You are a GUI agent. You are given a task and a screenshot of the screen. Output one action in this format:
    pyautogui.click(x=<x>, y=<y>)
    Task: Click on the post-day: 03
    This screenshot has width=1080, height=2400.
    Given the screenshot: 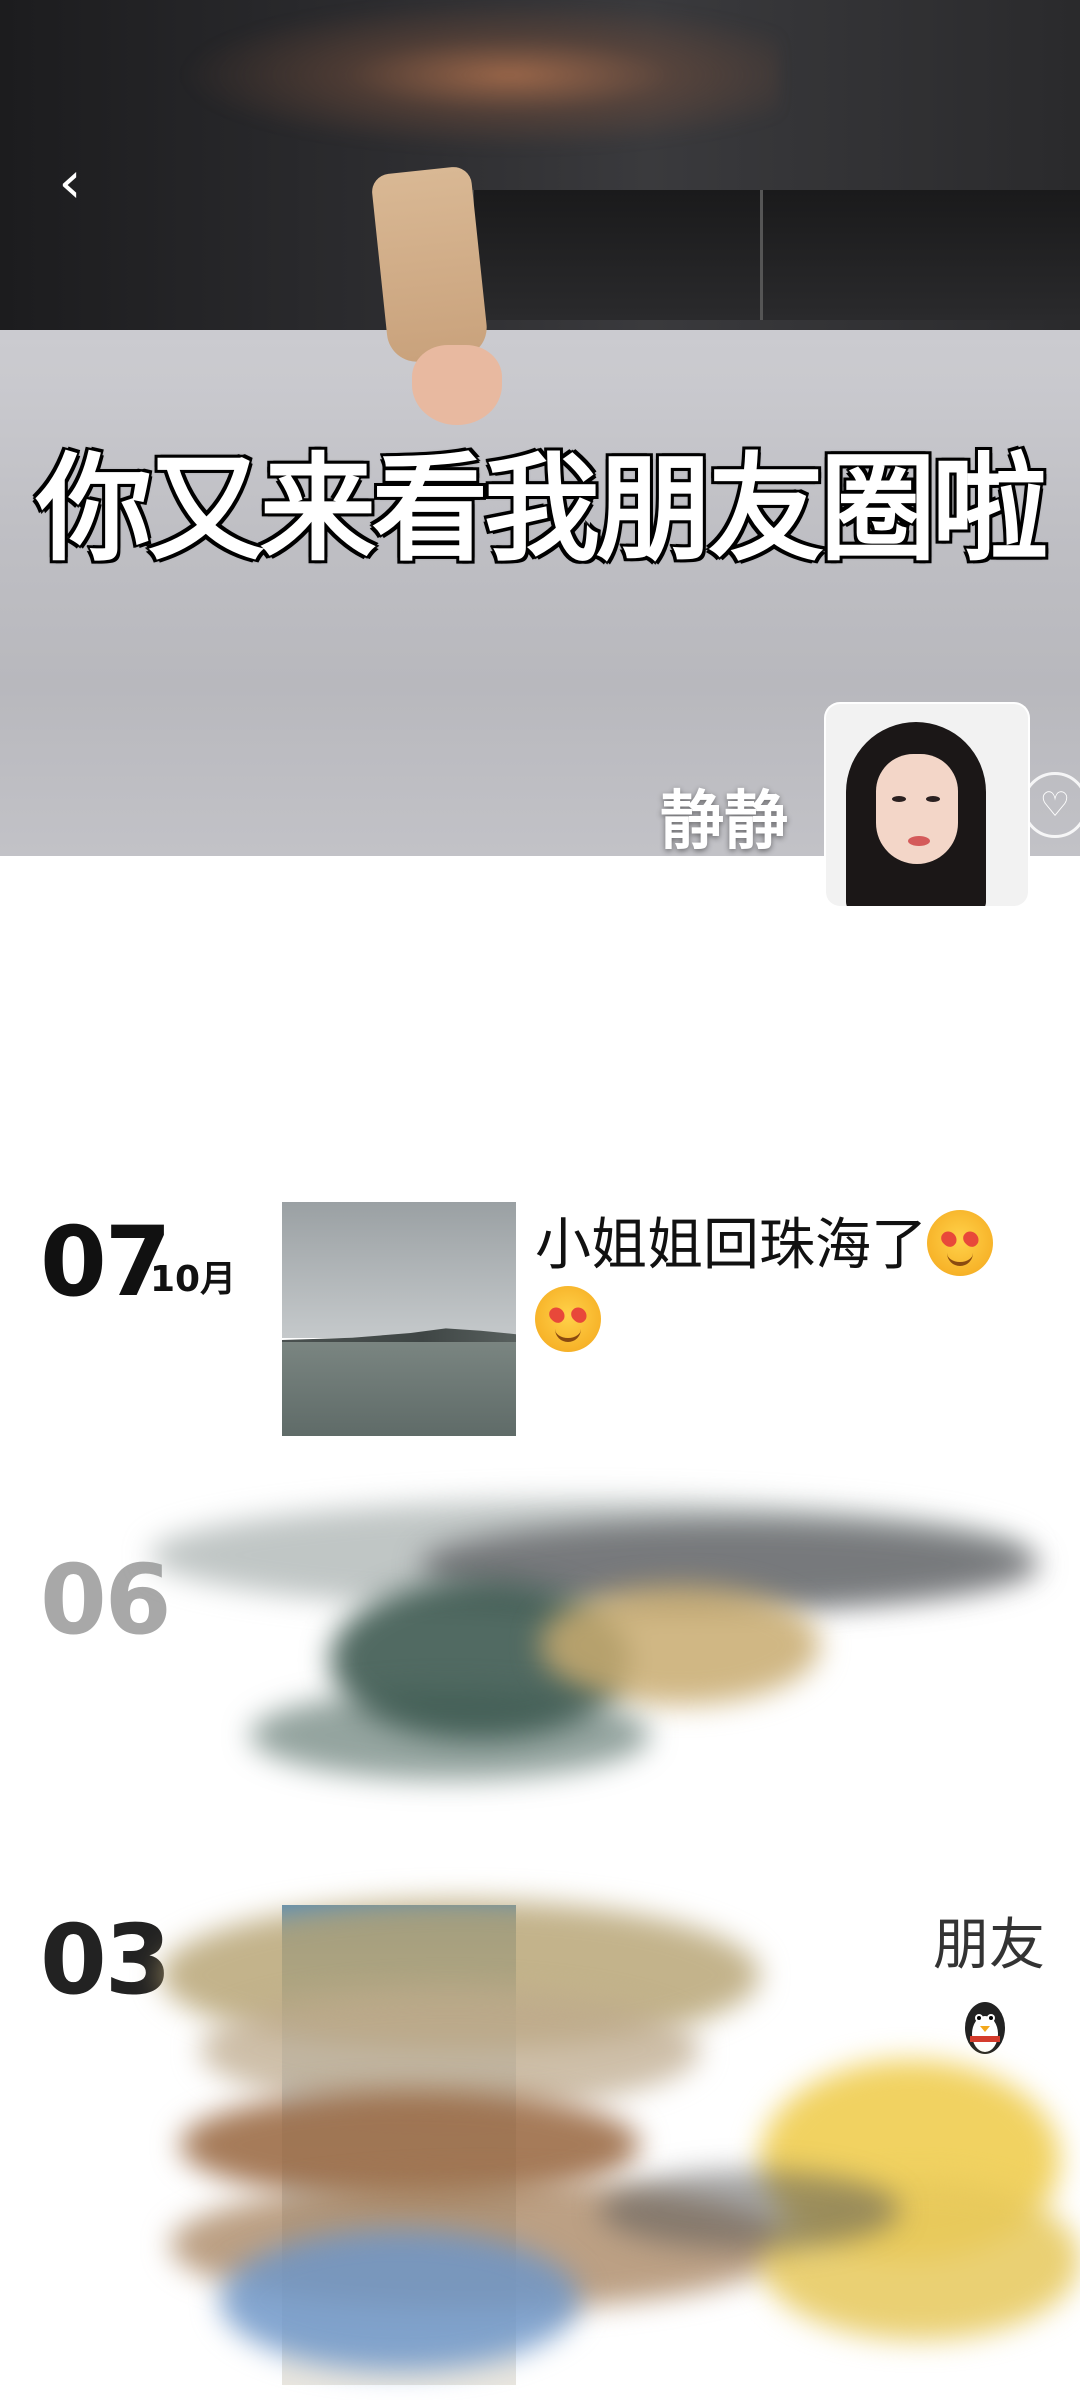 What is the action you would take?
    pyautogui.click(x=106, y=1960)
    